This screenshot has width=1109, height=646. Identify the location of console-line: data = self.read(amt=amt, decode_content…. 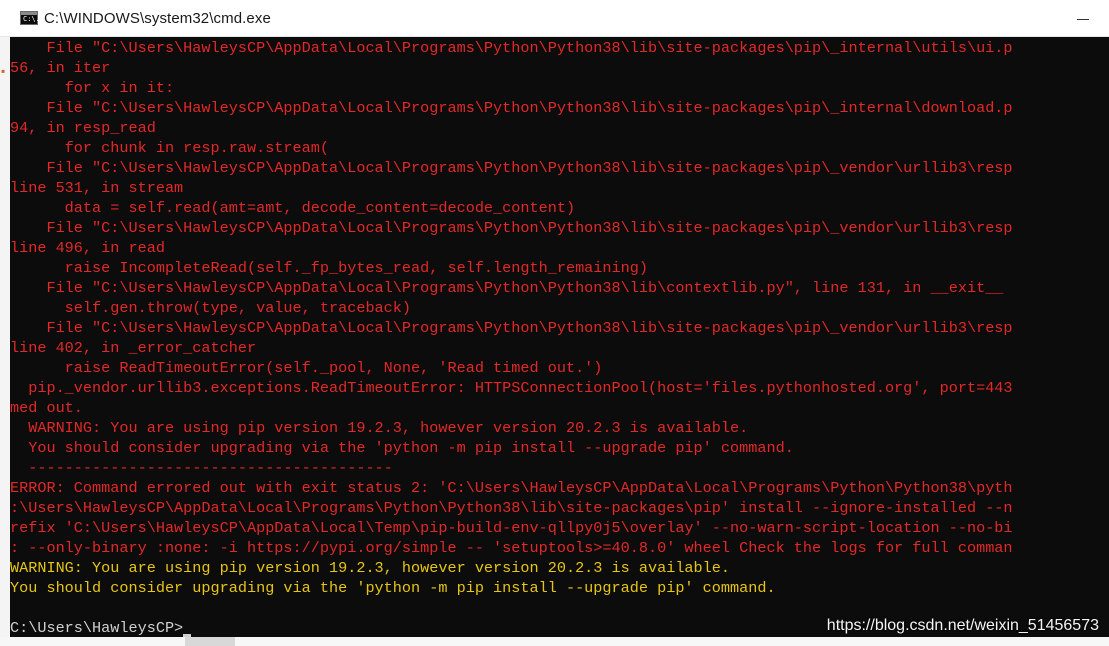
(293, 208).